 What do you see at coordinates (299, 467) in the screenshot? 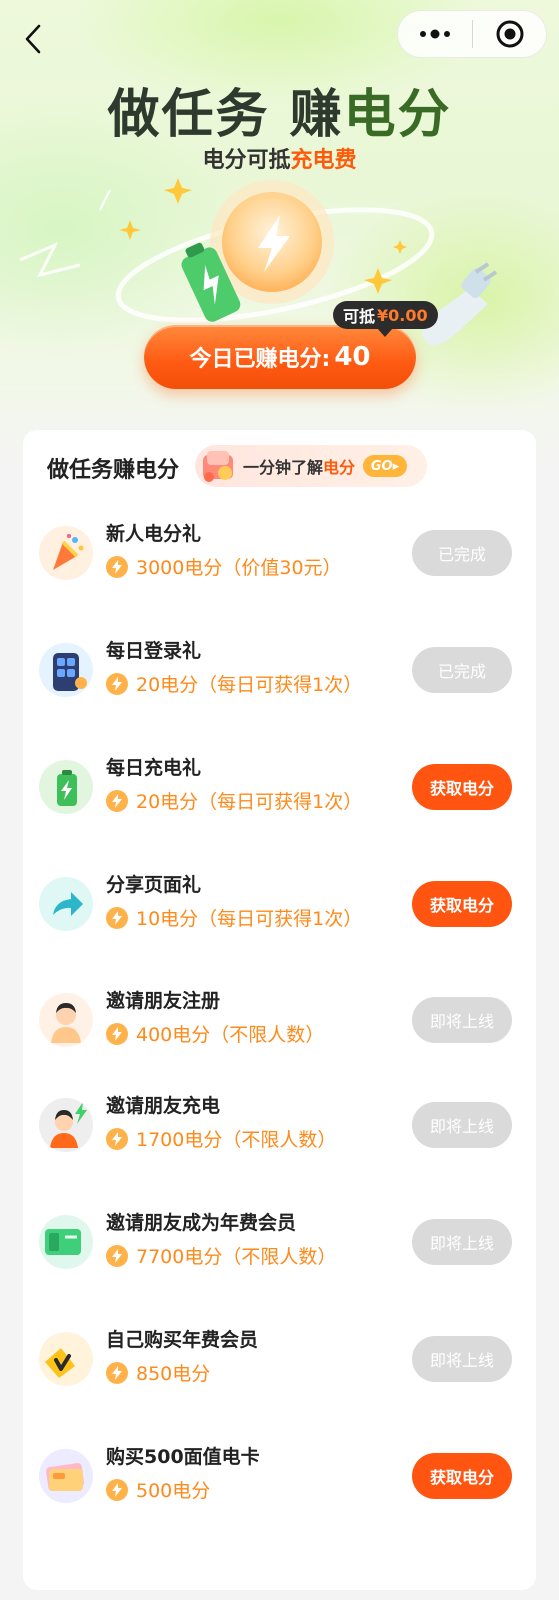
I see `learn-text: 一分钟了解电分` at bounding box center [299, 467].